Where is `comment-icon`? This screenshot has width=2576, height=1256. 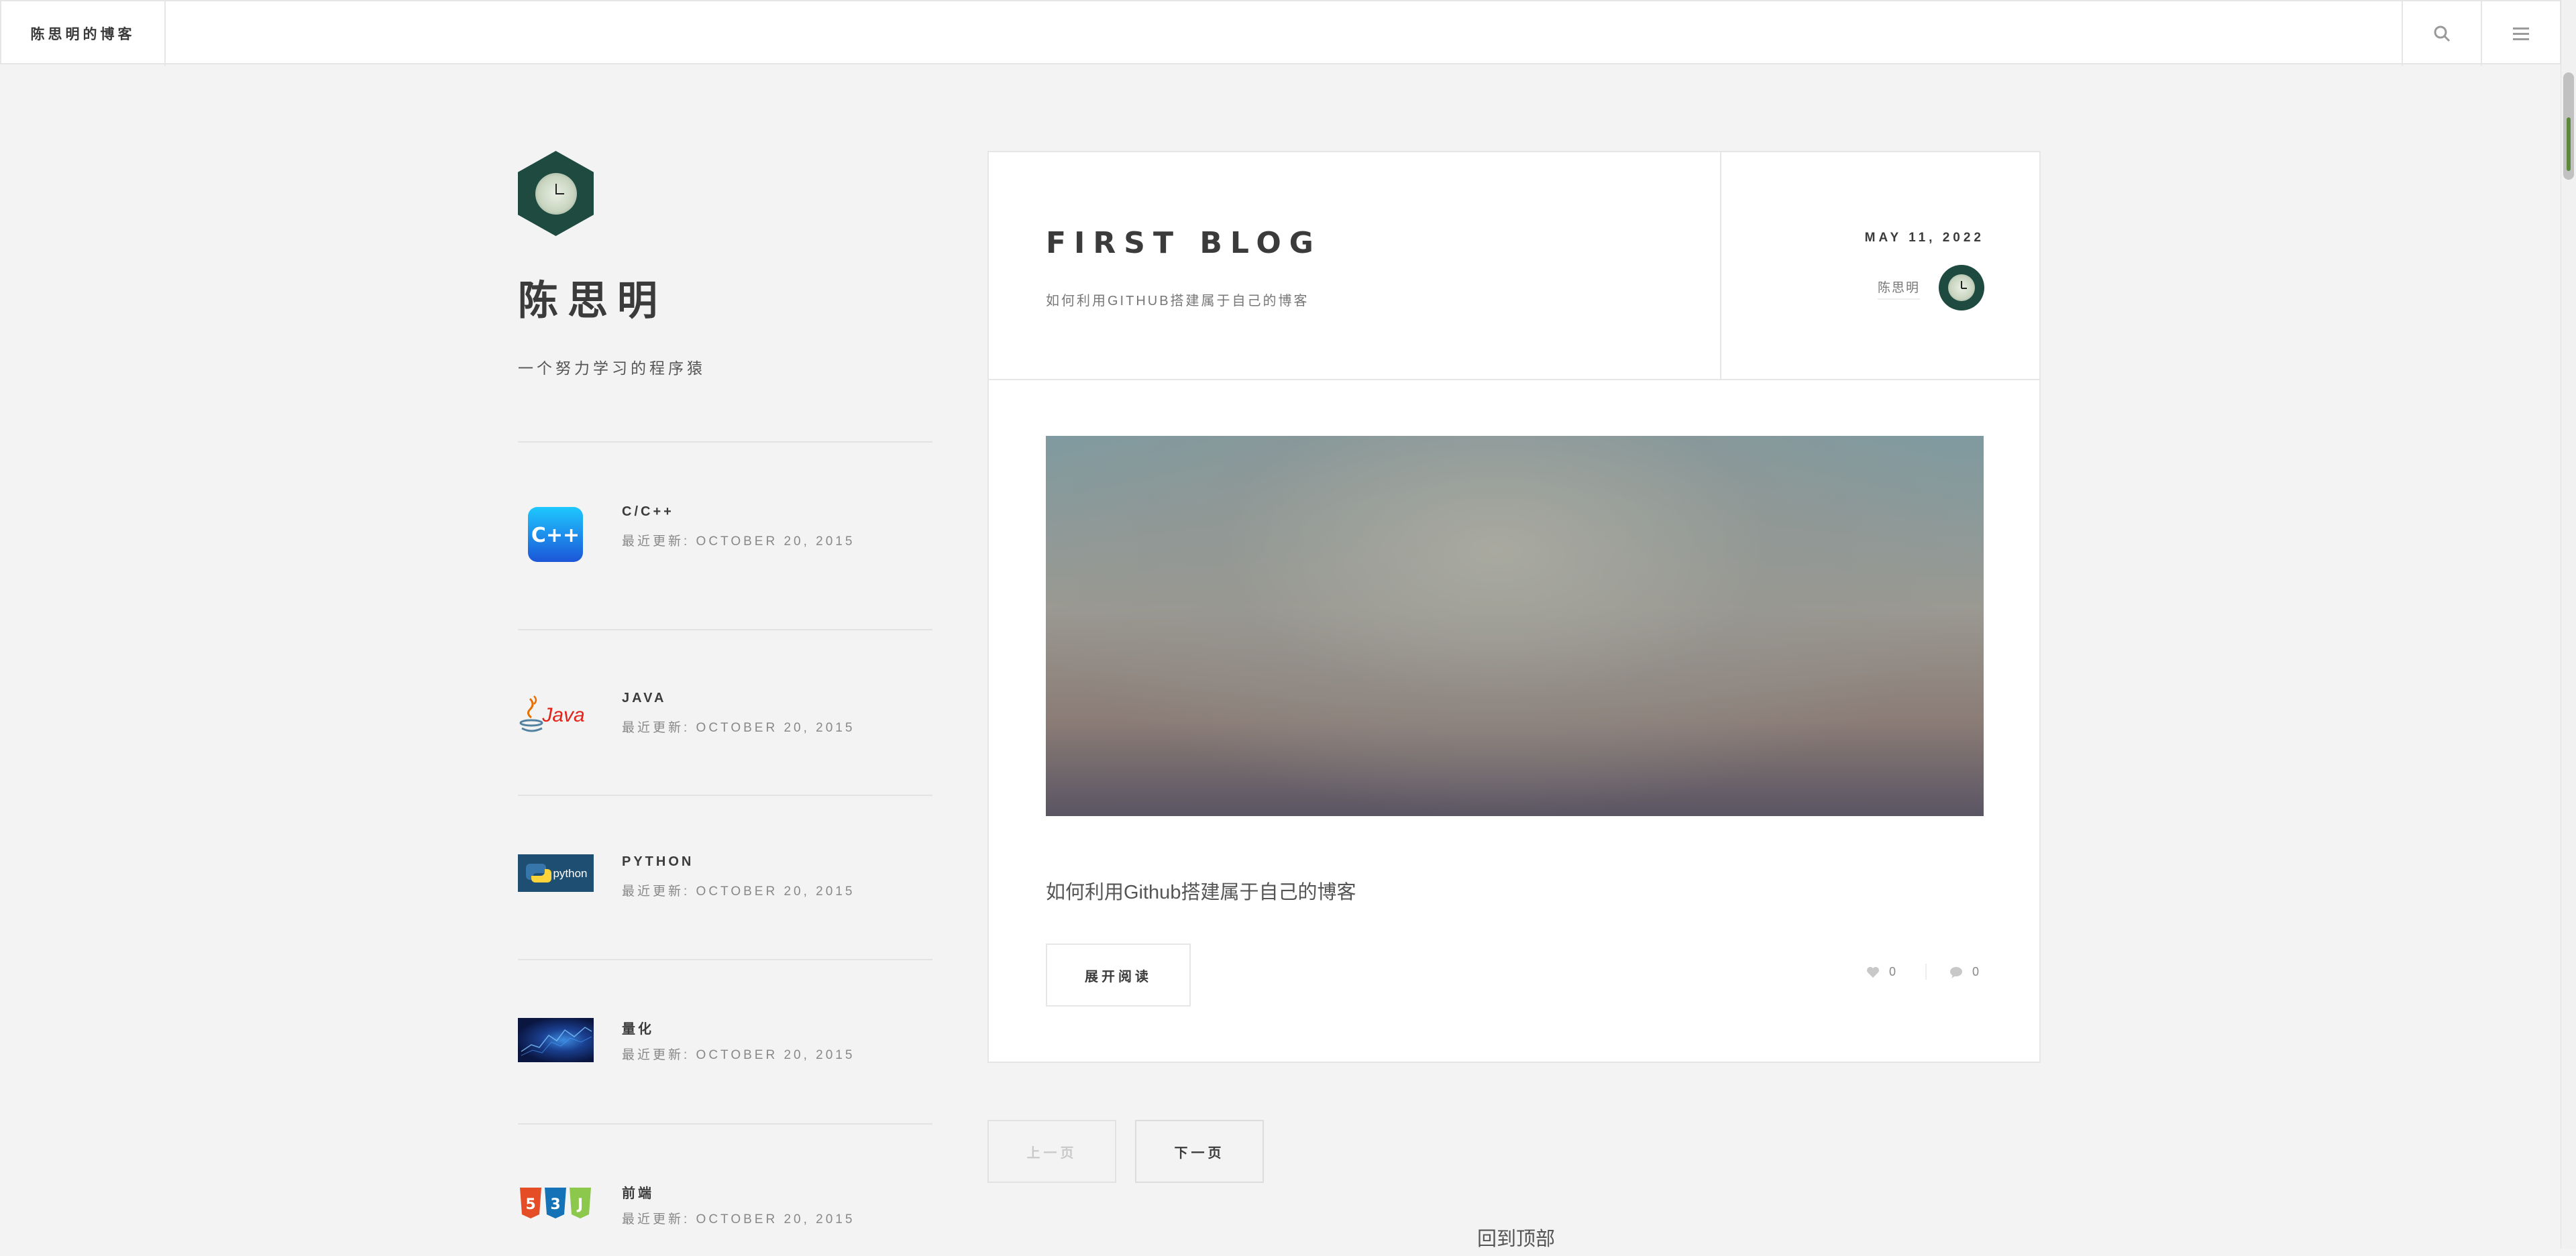 comment-icon is located at coordinates (1956, 972).